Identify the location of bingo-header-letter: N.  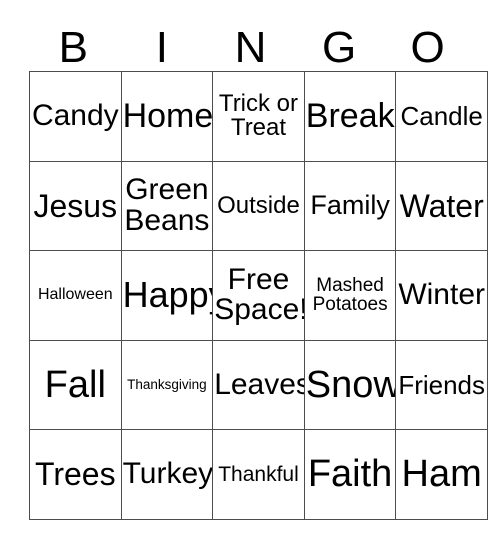
(250, 48).